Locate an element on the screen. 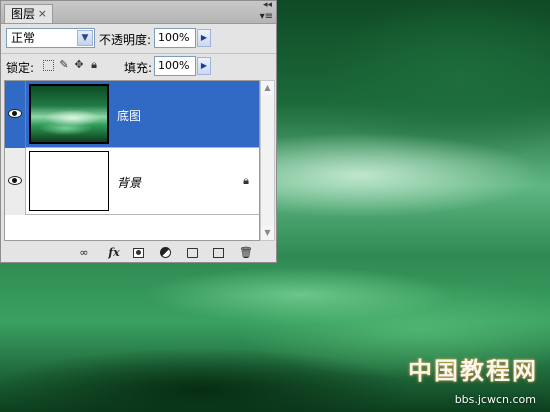 Image resolution: width=550 pixels, height=412 pixels. watermark-url: bbs.jcwcn.com is located at coordinates (495, 399).